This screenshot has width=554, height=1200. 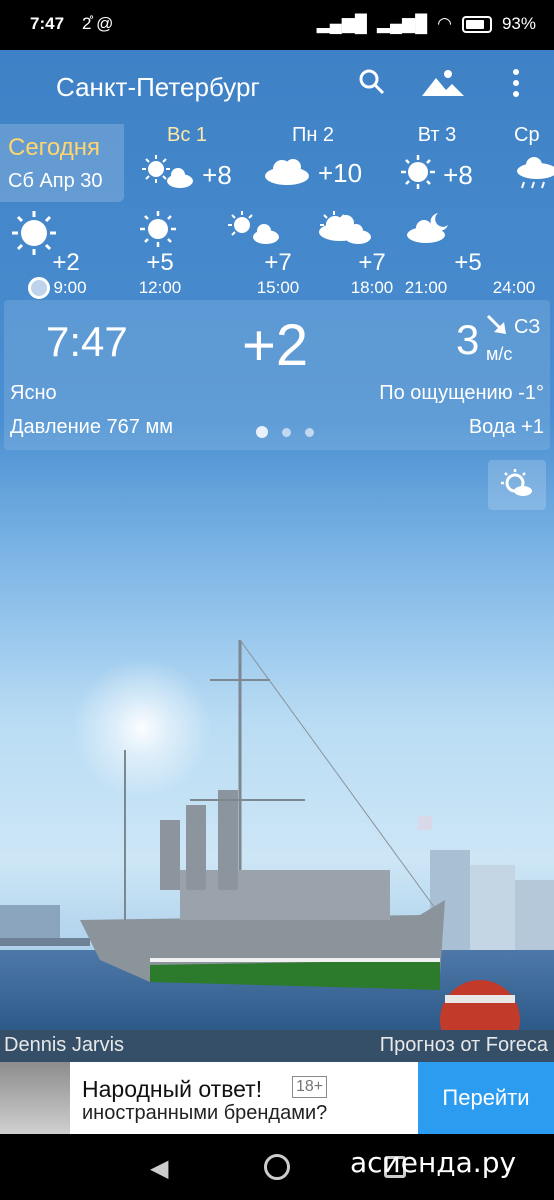 I want to click on wind-direction-arrow-icon, so click(x=497, y=328).